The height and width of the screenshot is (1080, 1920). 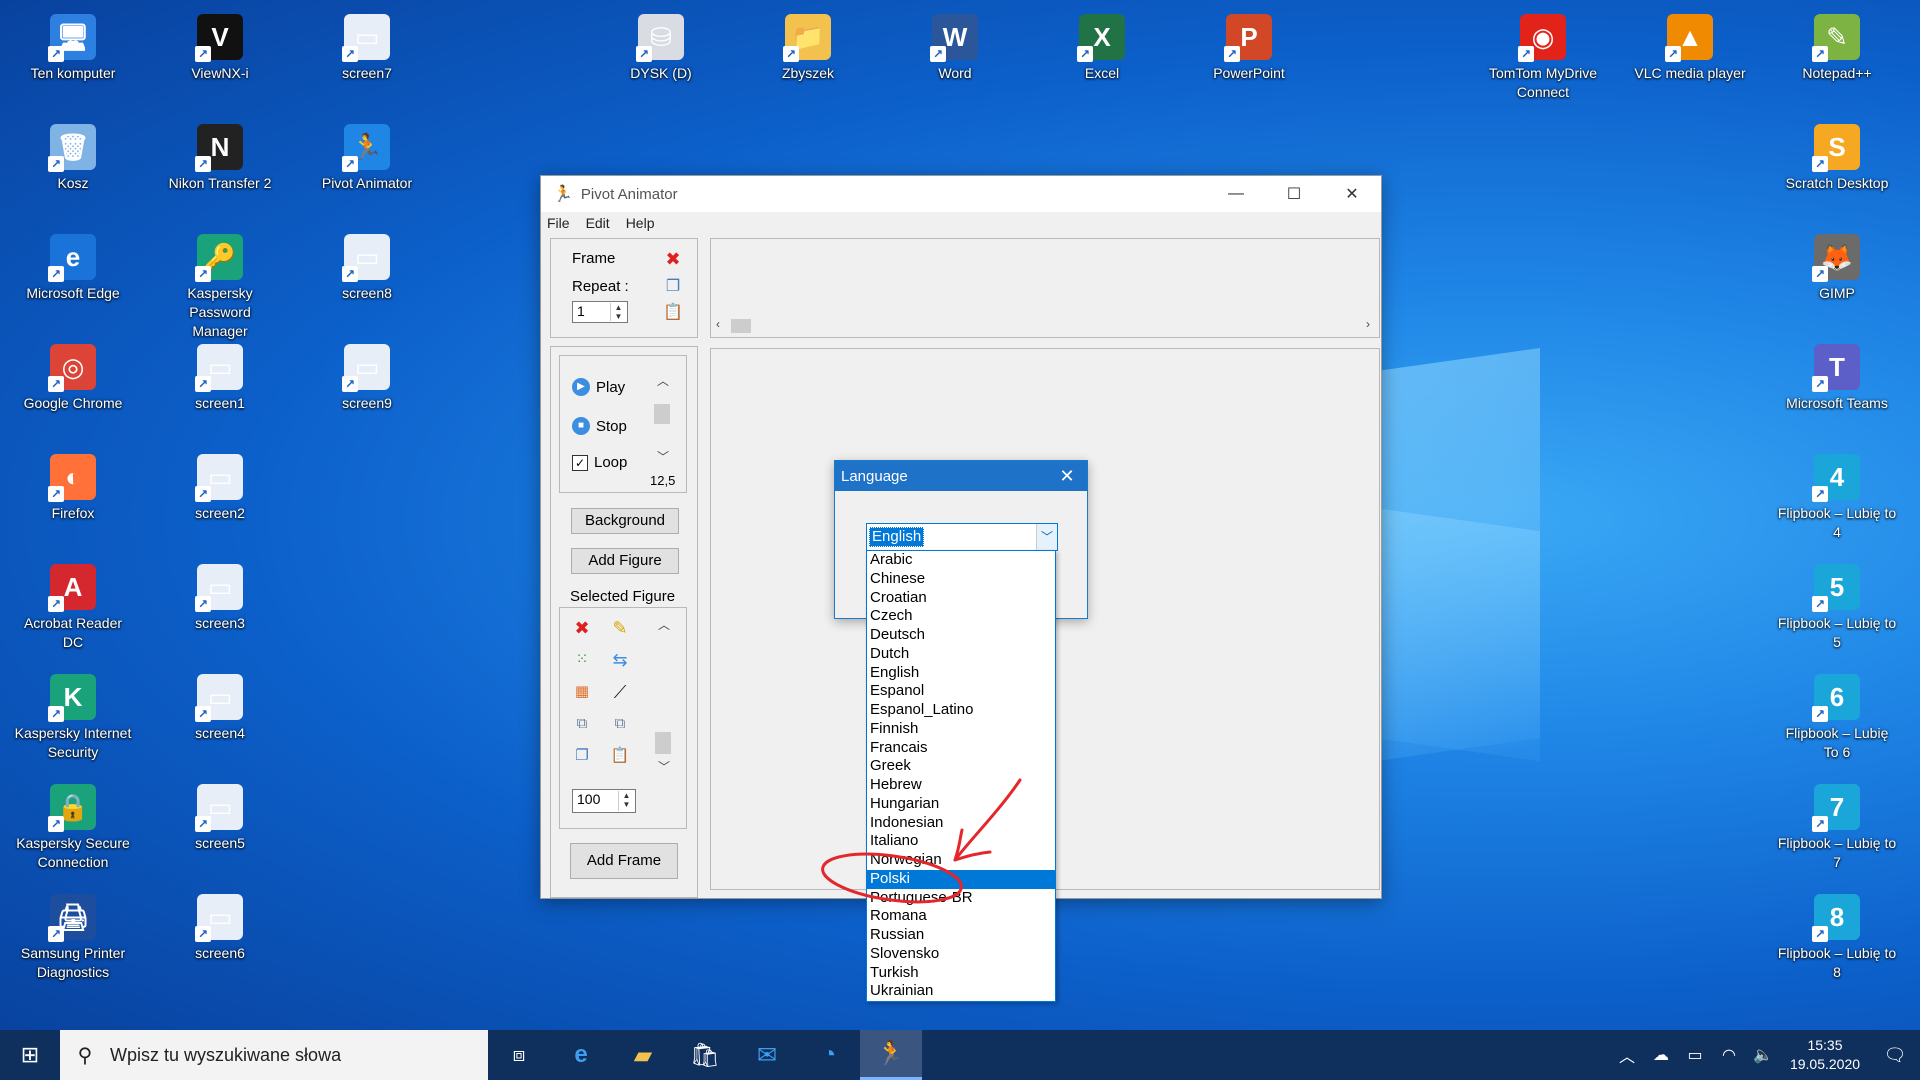 What do you see at coordinates (604, 801) in the screenshot?
I see `figure-scale-spinner: 100 ▲ ▼` at bounding box center [604, 801].